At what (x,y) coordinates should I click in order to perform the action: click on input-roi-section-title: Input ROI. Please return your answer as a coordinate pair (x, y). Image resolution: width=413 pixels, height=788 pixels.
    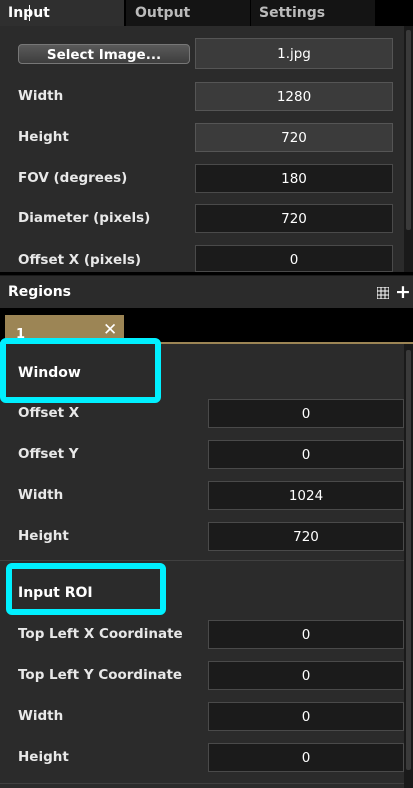
    Looking at the image, I should click on (55, 593).